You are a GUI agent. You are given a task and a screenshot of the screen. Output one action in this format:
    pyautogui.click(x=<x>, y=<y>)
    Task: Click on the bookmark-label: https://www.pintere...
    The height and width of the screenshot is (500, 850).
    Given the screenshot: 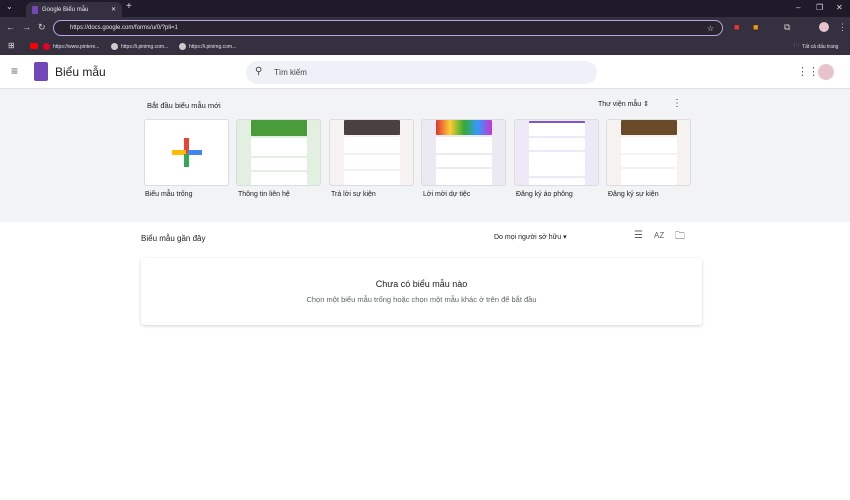 What is the action you would take?
    pyautogui.click(x=76, y=46)
    